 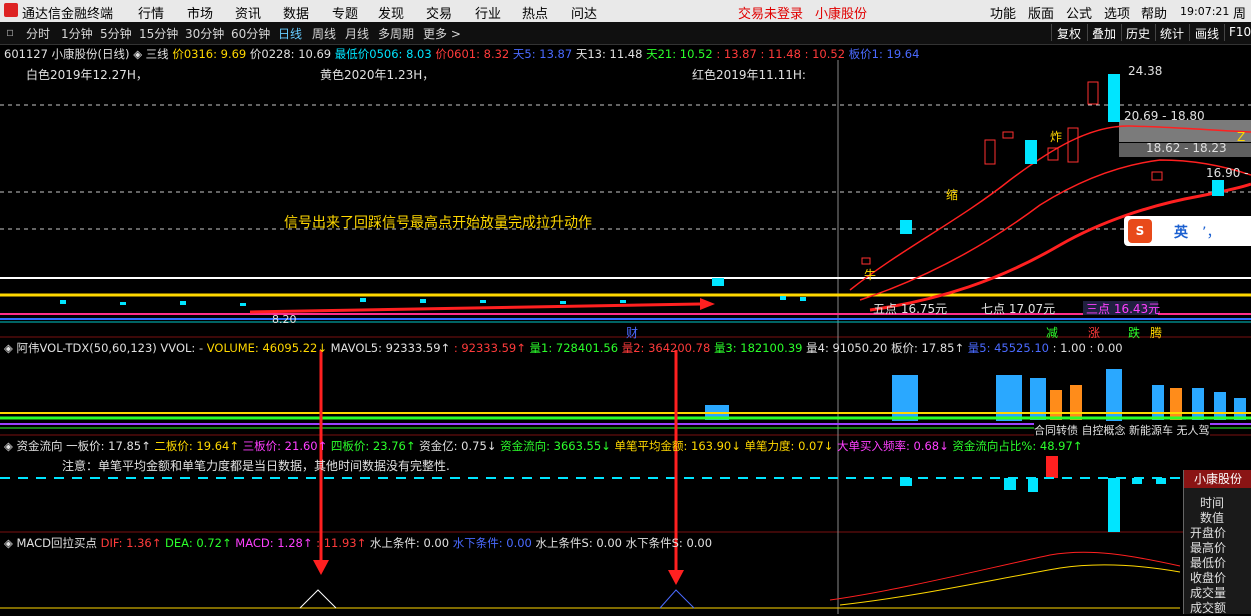 What do you see at coordinates (1140, 231) in the screenshot?
I see `sogou-icon: S` at bounding box center [1140, 231].